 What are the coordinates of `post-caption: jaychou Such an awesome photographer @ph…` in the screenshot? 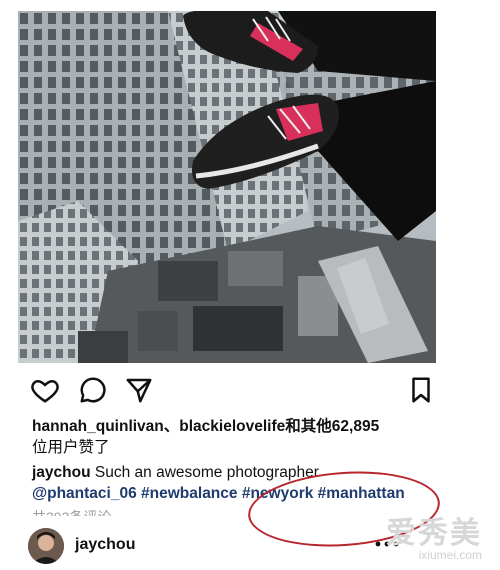 It's located at (242, 483).